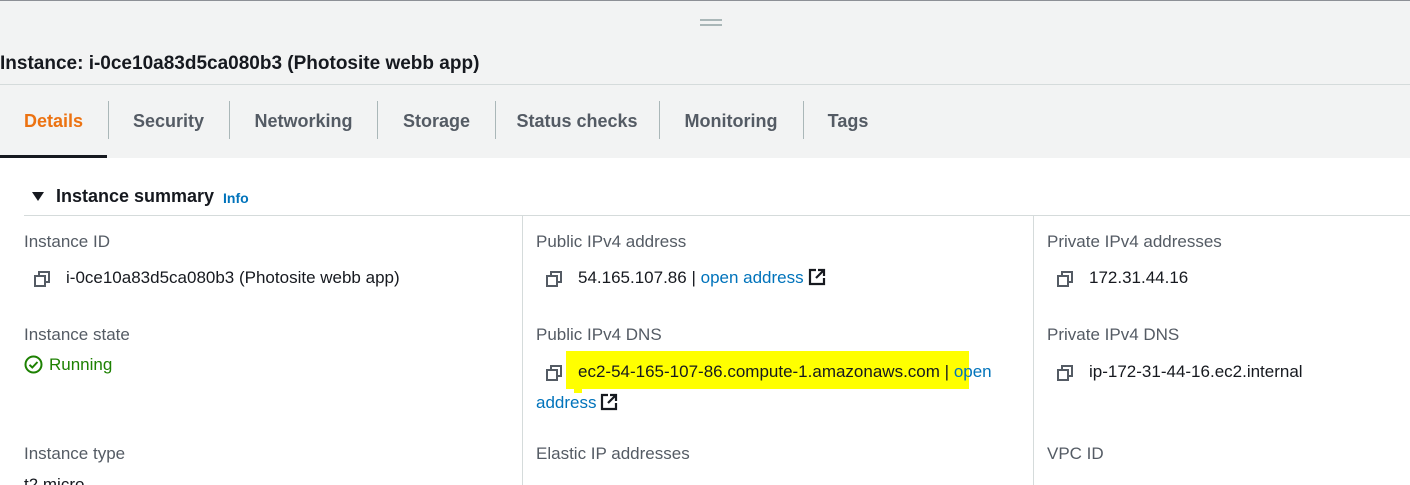 This screenshot has width=1410, height=485. I want to click on public-dns-label: Public IPv4 DNS, so click(599, 334).